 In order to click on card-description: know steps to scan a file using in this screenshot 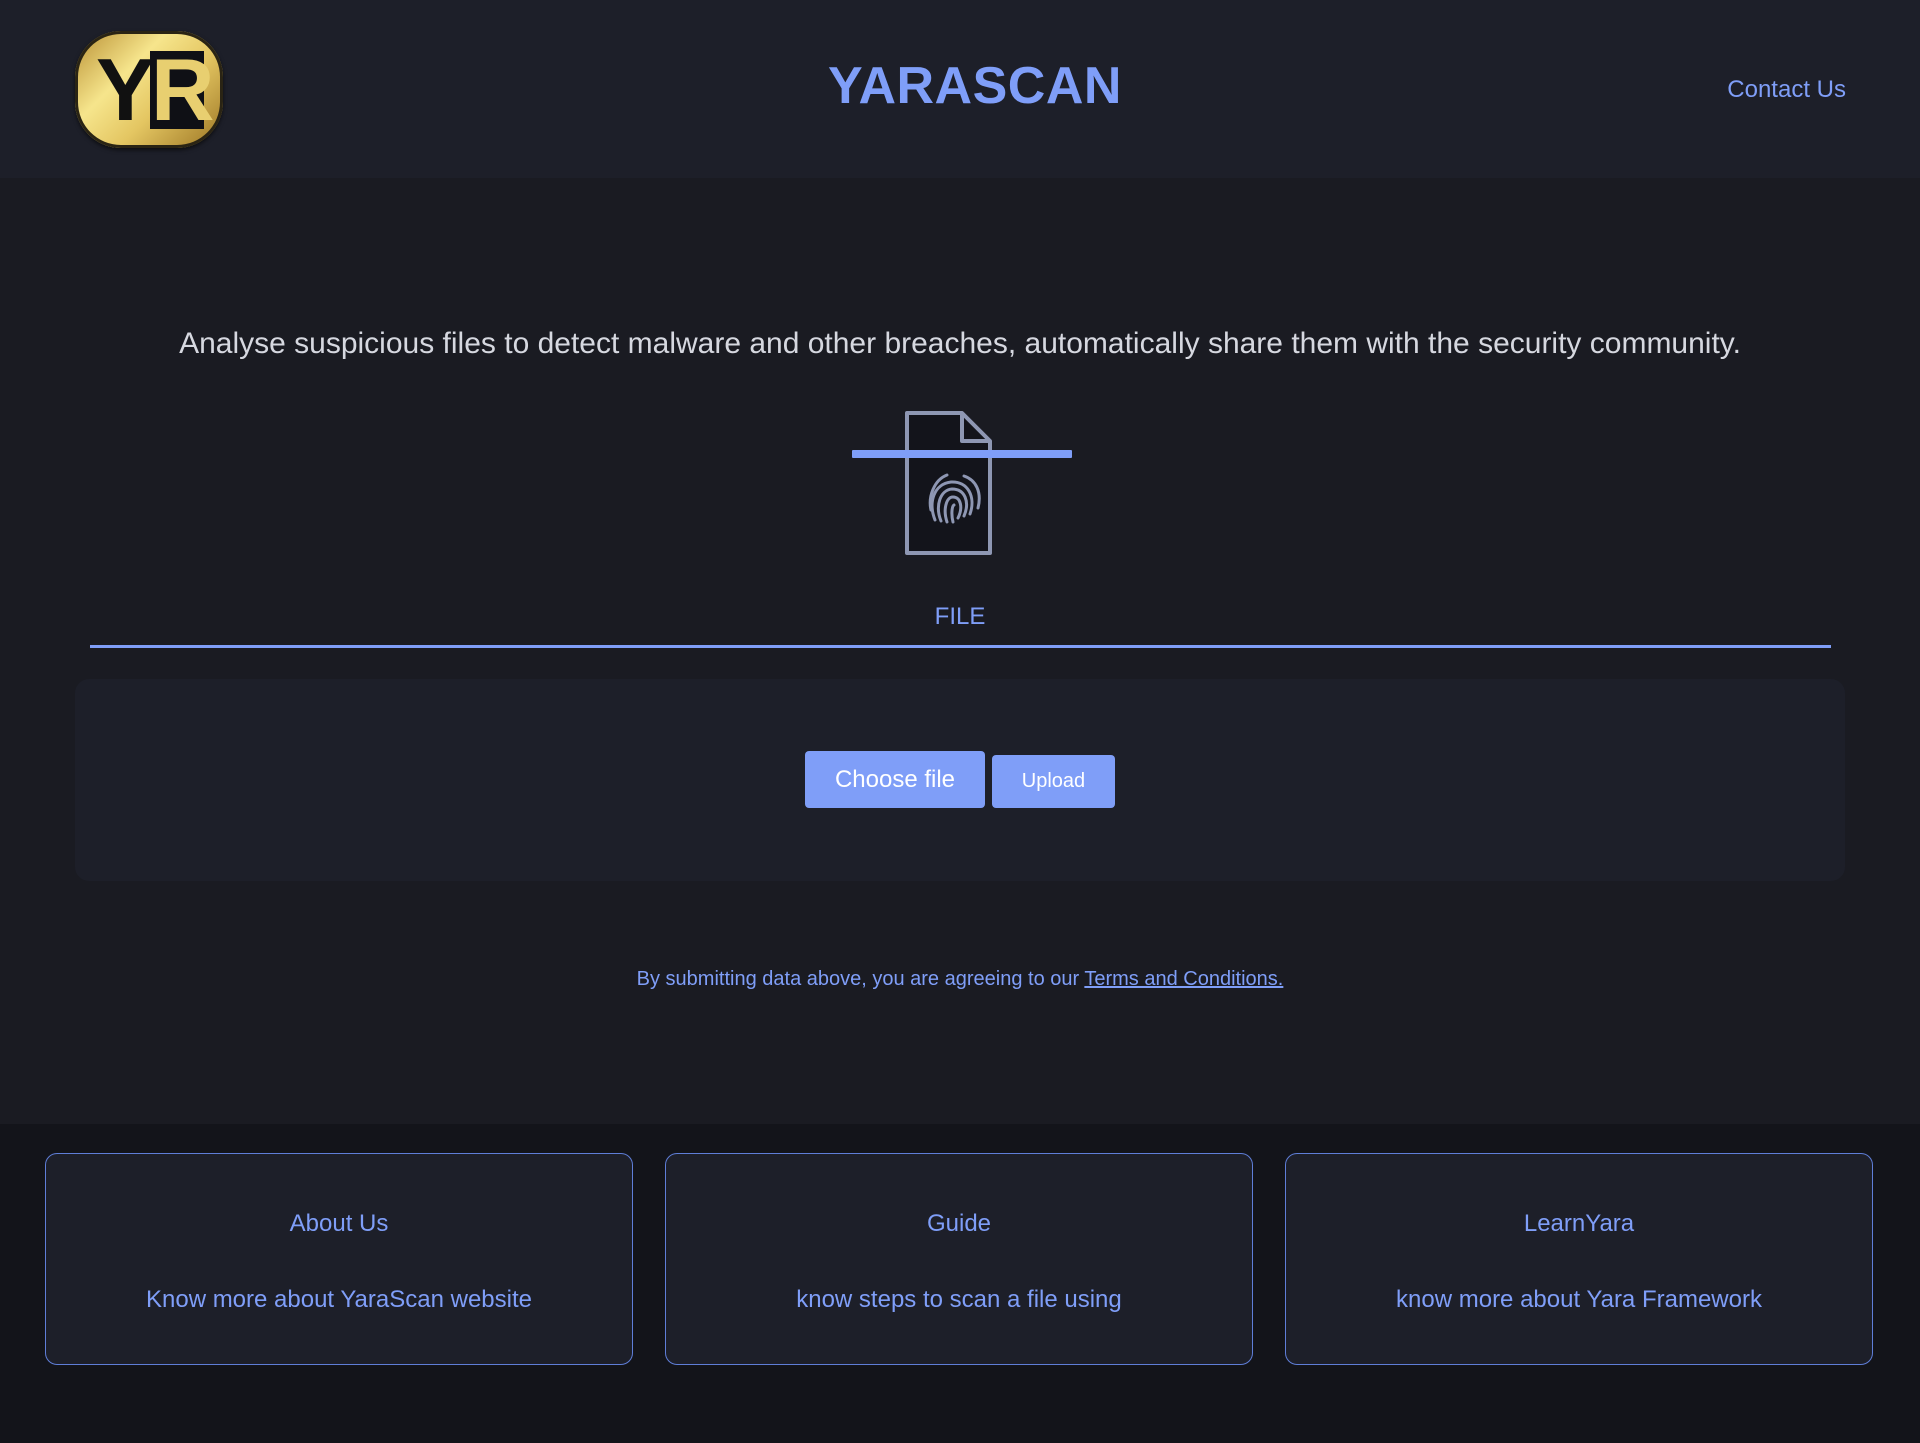, I will do `click(959, 1299)`.